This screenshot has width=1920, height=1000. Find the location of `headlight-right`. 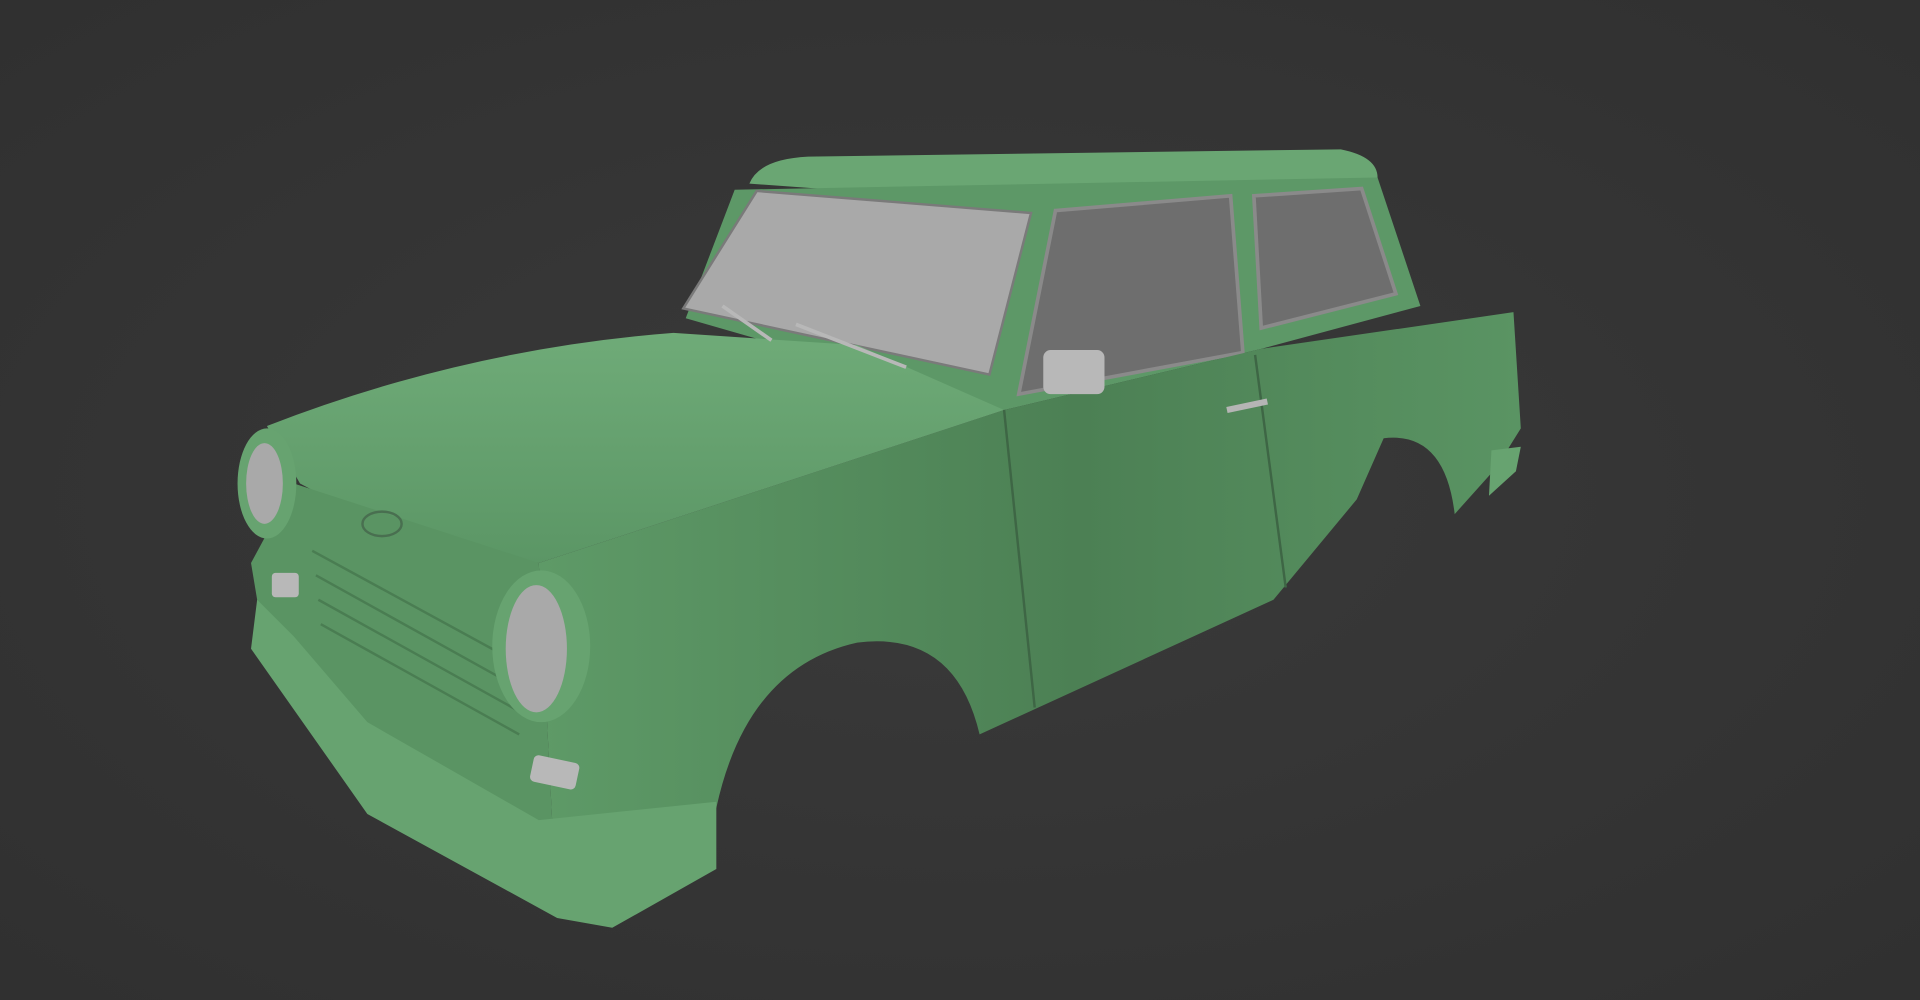

headlight-right is located at coordinates (541, 646).